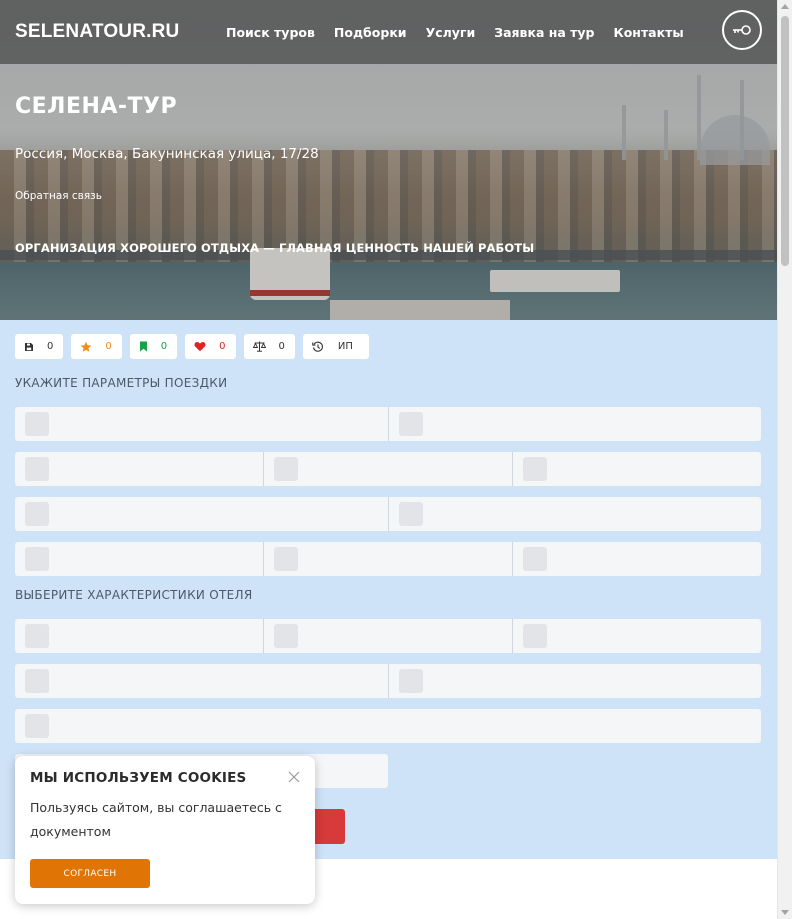 The image size is (792, 919). What do you see at coordinates (785, 141) in the screenshot?
I see `scrollbar-thumb` at bounding box center [785, 141].